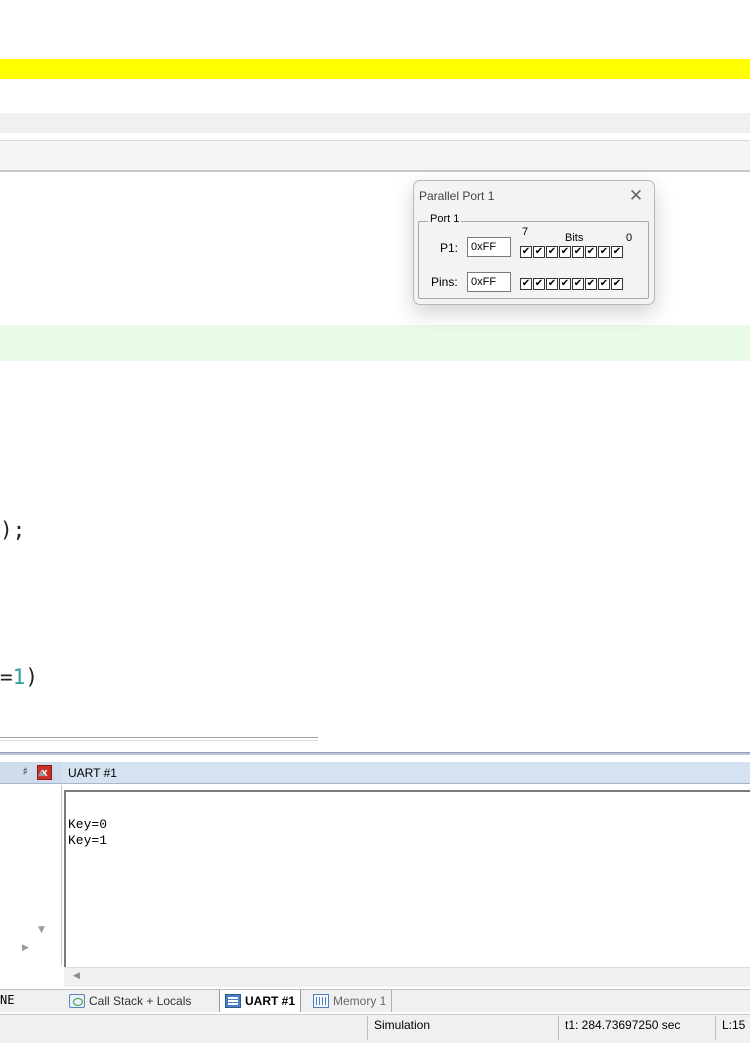  Describe the element at coordinates (7, 1000) in the screenshot. I see `left-panel-tab: NE` at that location.